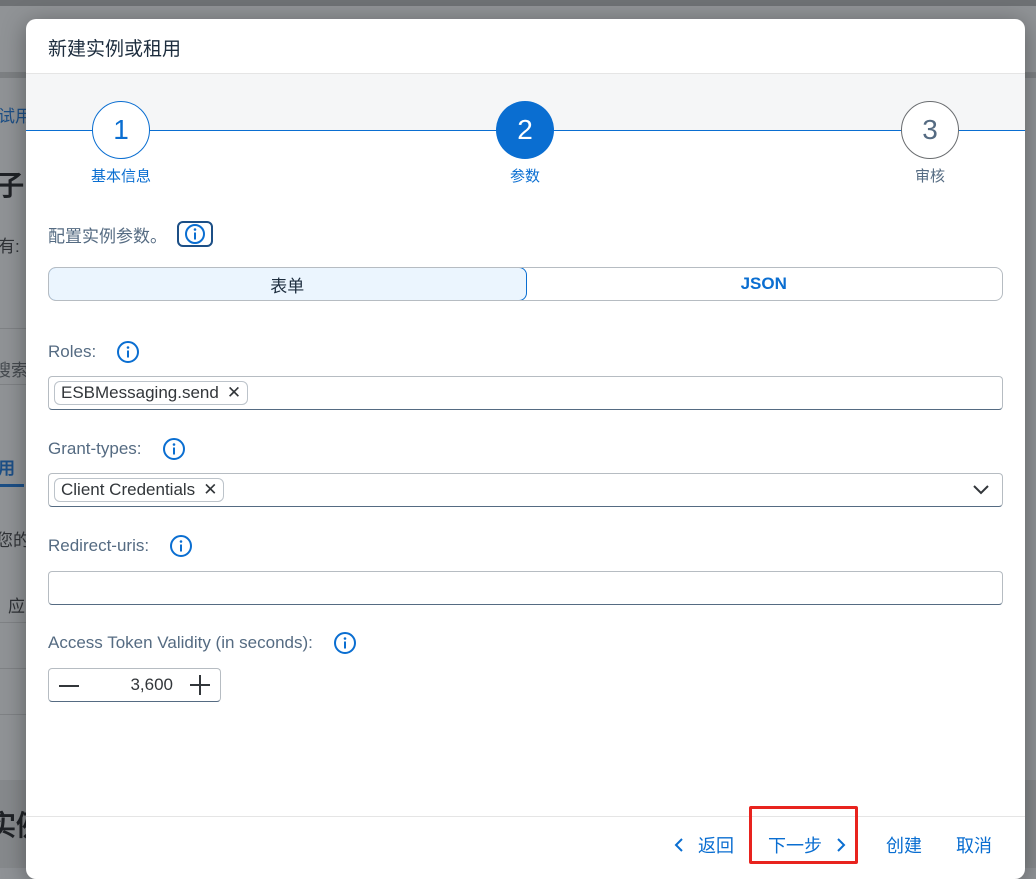 The image size is (1036, 879). What do you see at coordinates (69, 686) in the screenshot?
I see `decrement-icon` at bounding box center [69, 686].